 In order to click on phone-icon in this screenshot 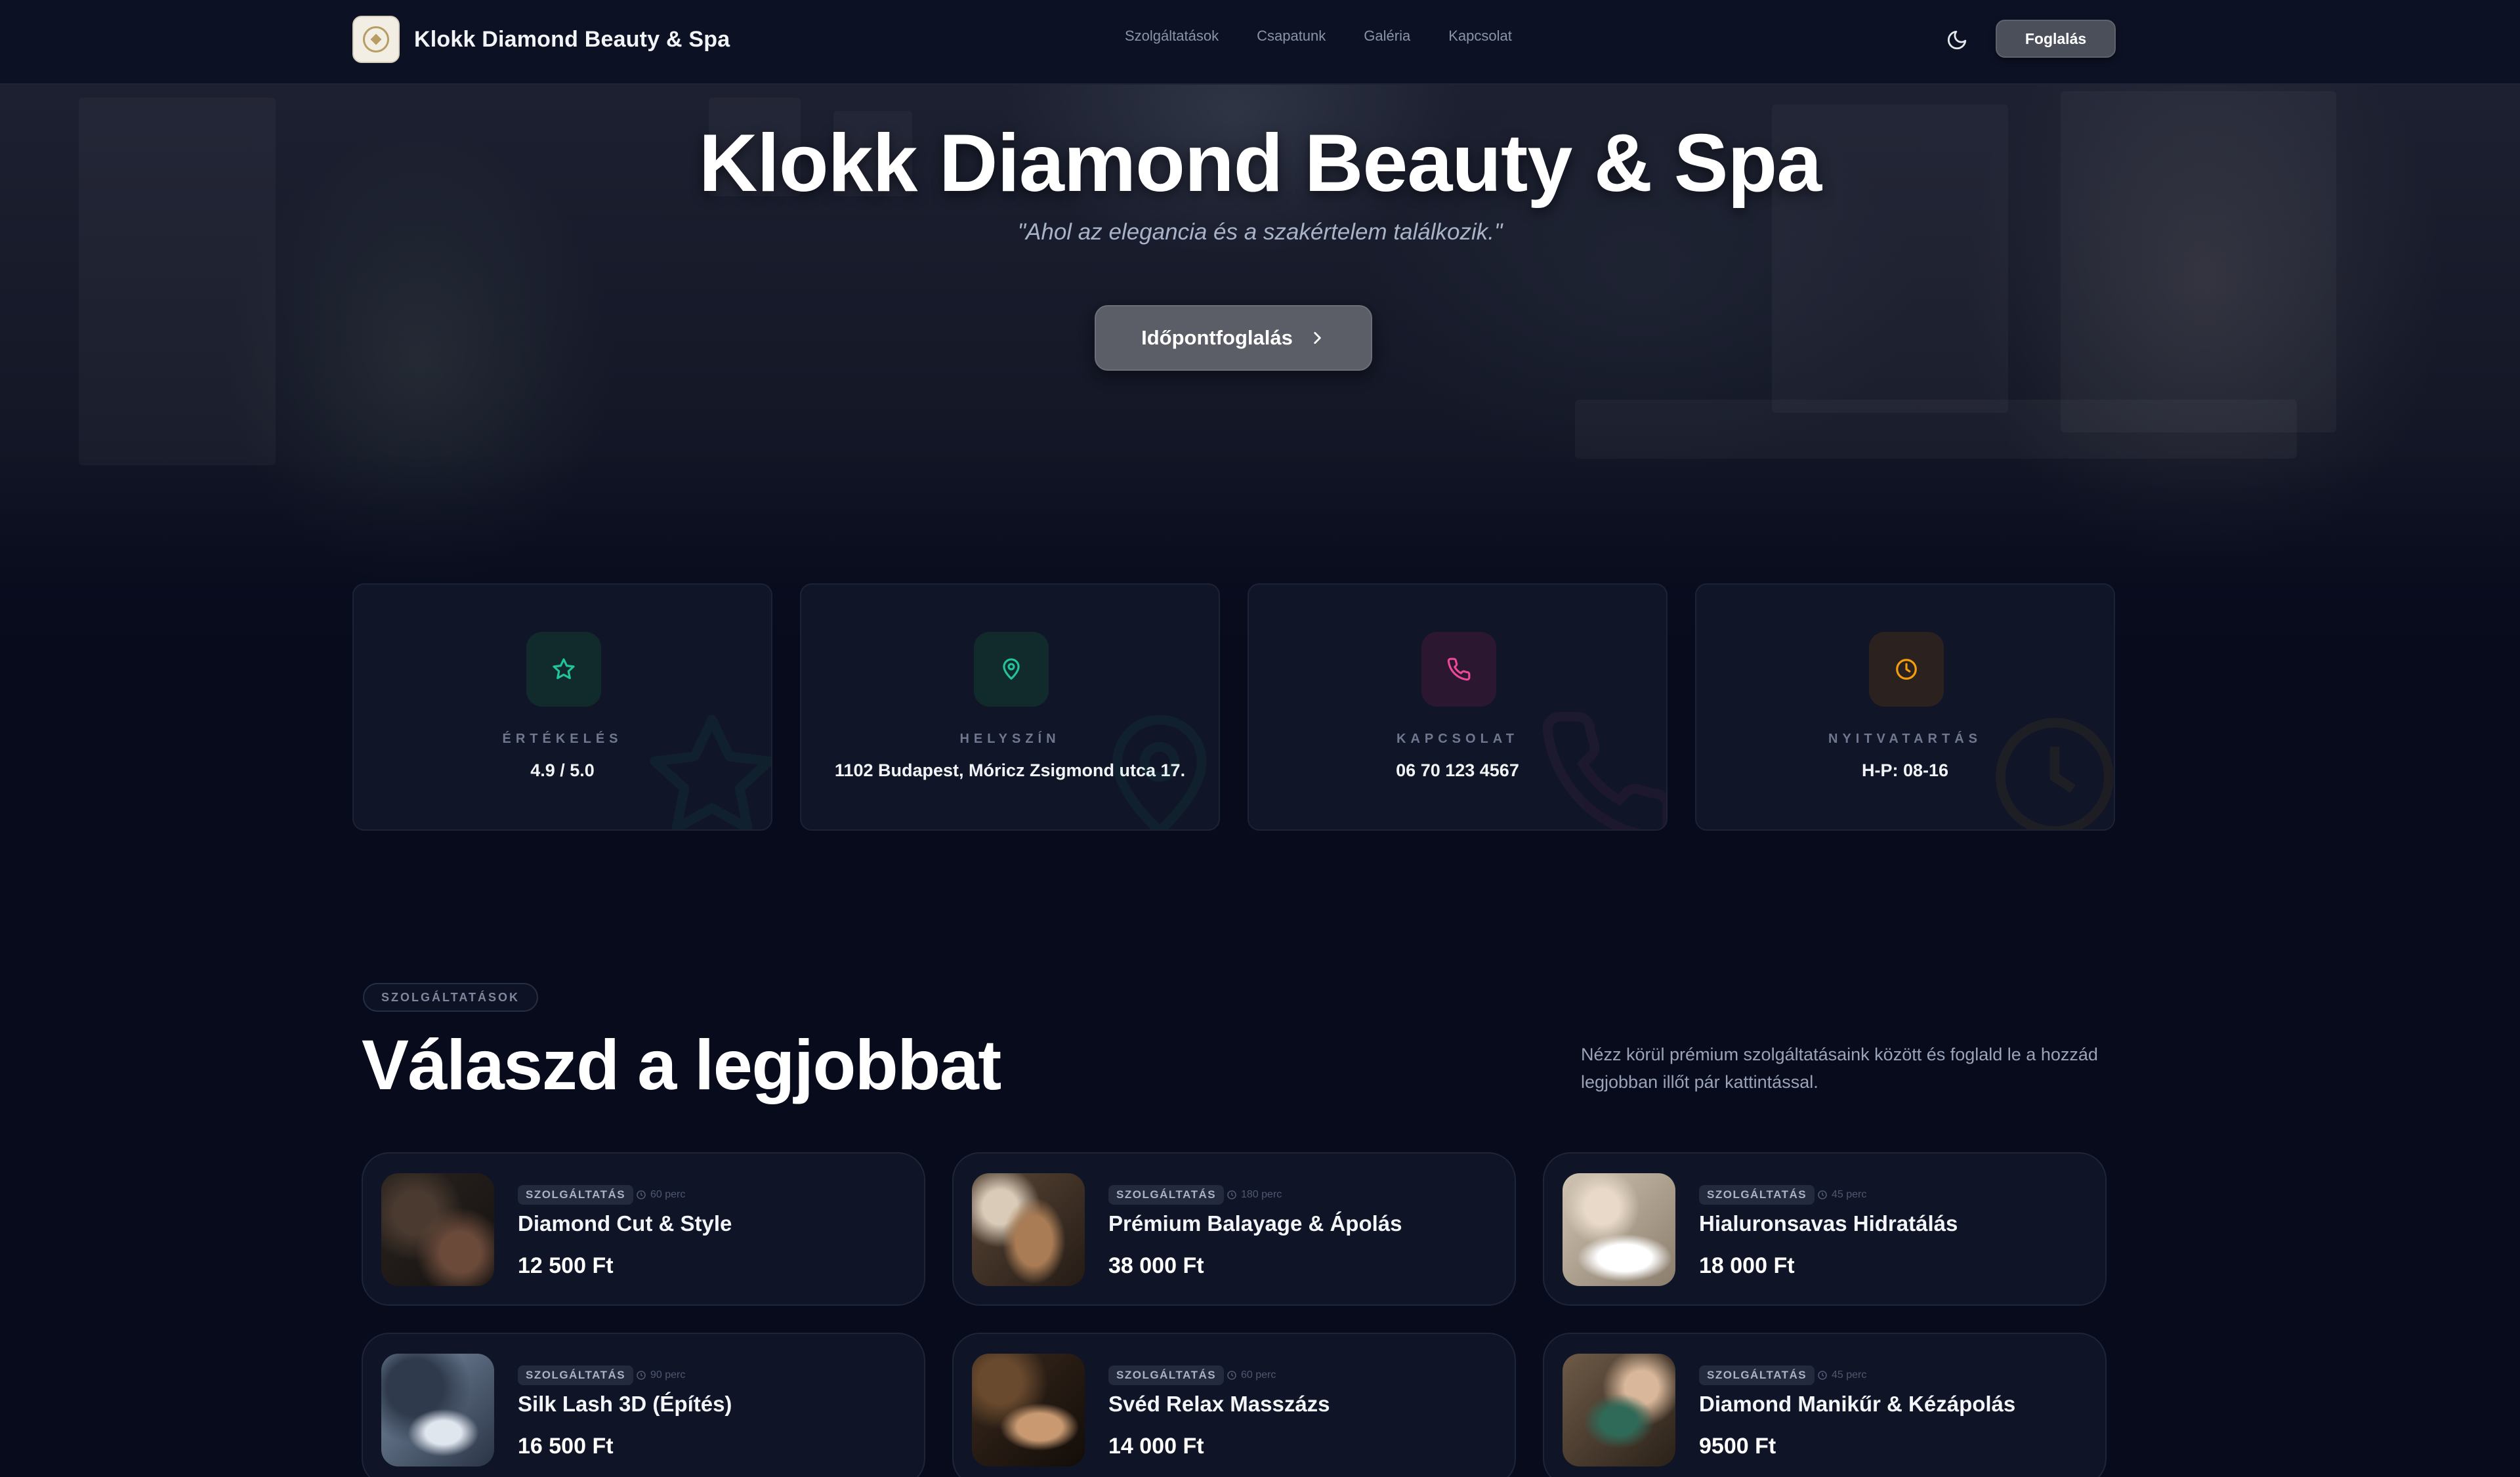, I will do `click(1459, 669)`.